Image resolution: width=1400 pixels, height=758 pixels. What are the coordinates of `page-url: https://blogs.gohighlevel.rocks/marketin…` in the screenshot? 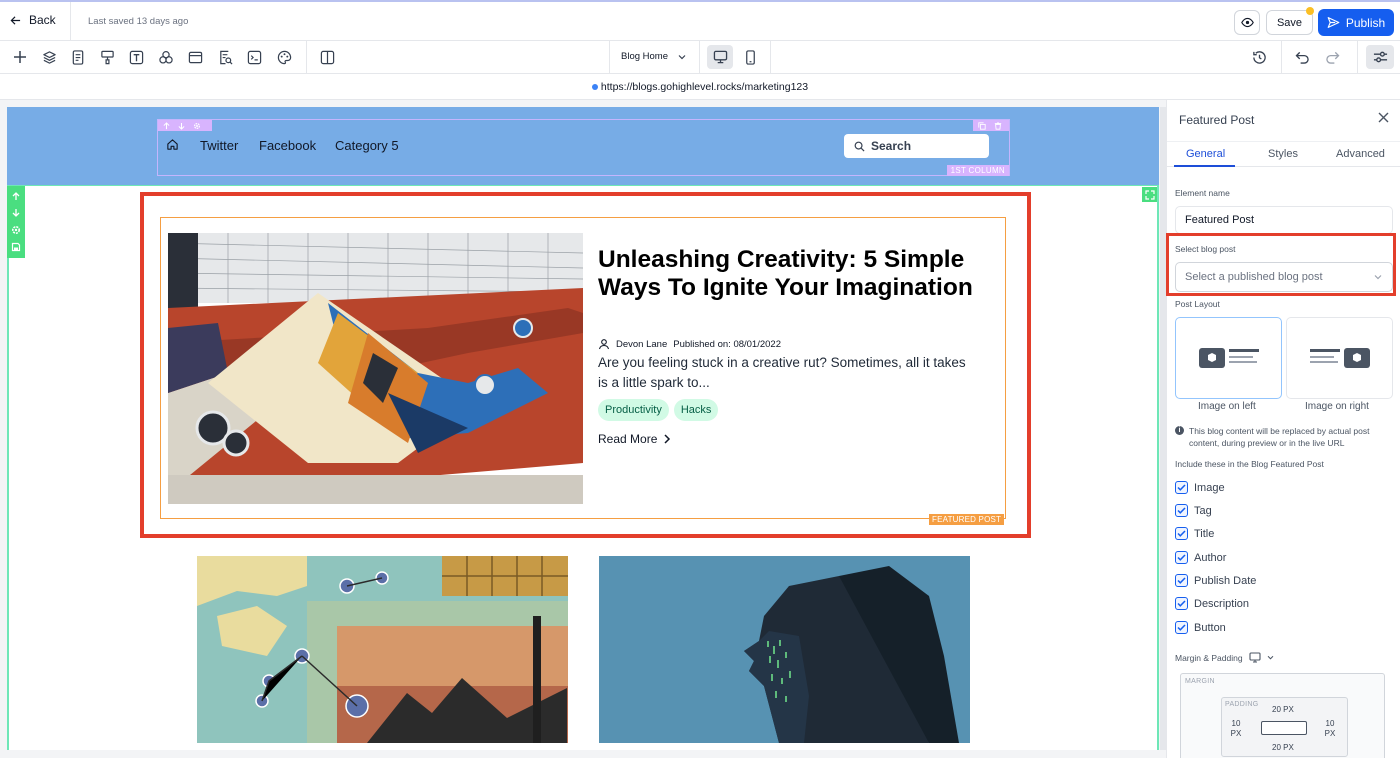 It's located at (704, 87).